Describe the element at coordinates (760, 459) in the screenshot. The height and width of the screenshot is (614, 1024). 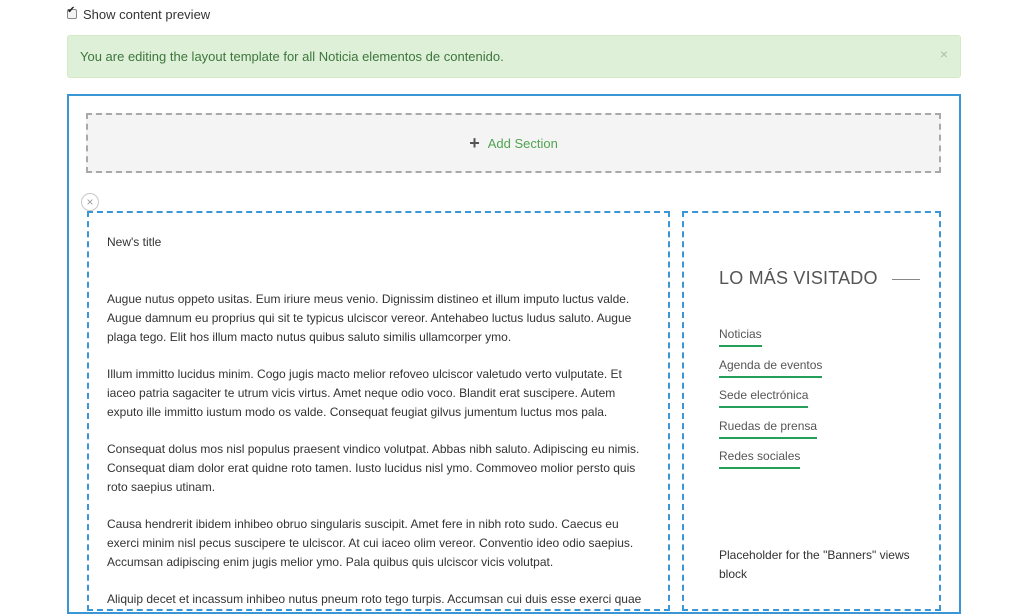
I see `sidebar-link-redes-sociales: Redes sociales` at that location.